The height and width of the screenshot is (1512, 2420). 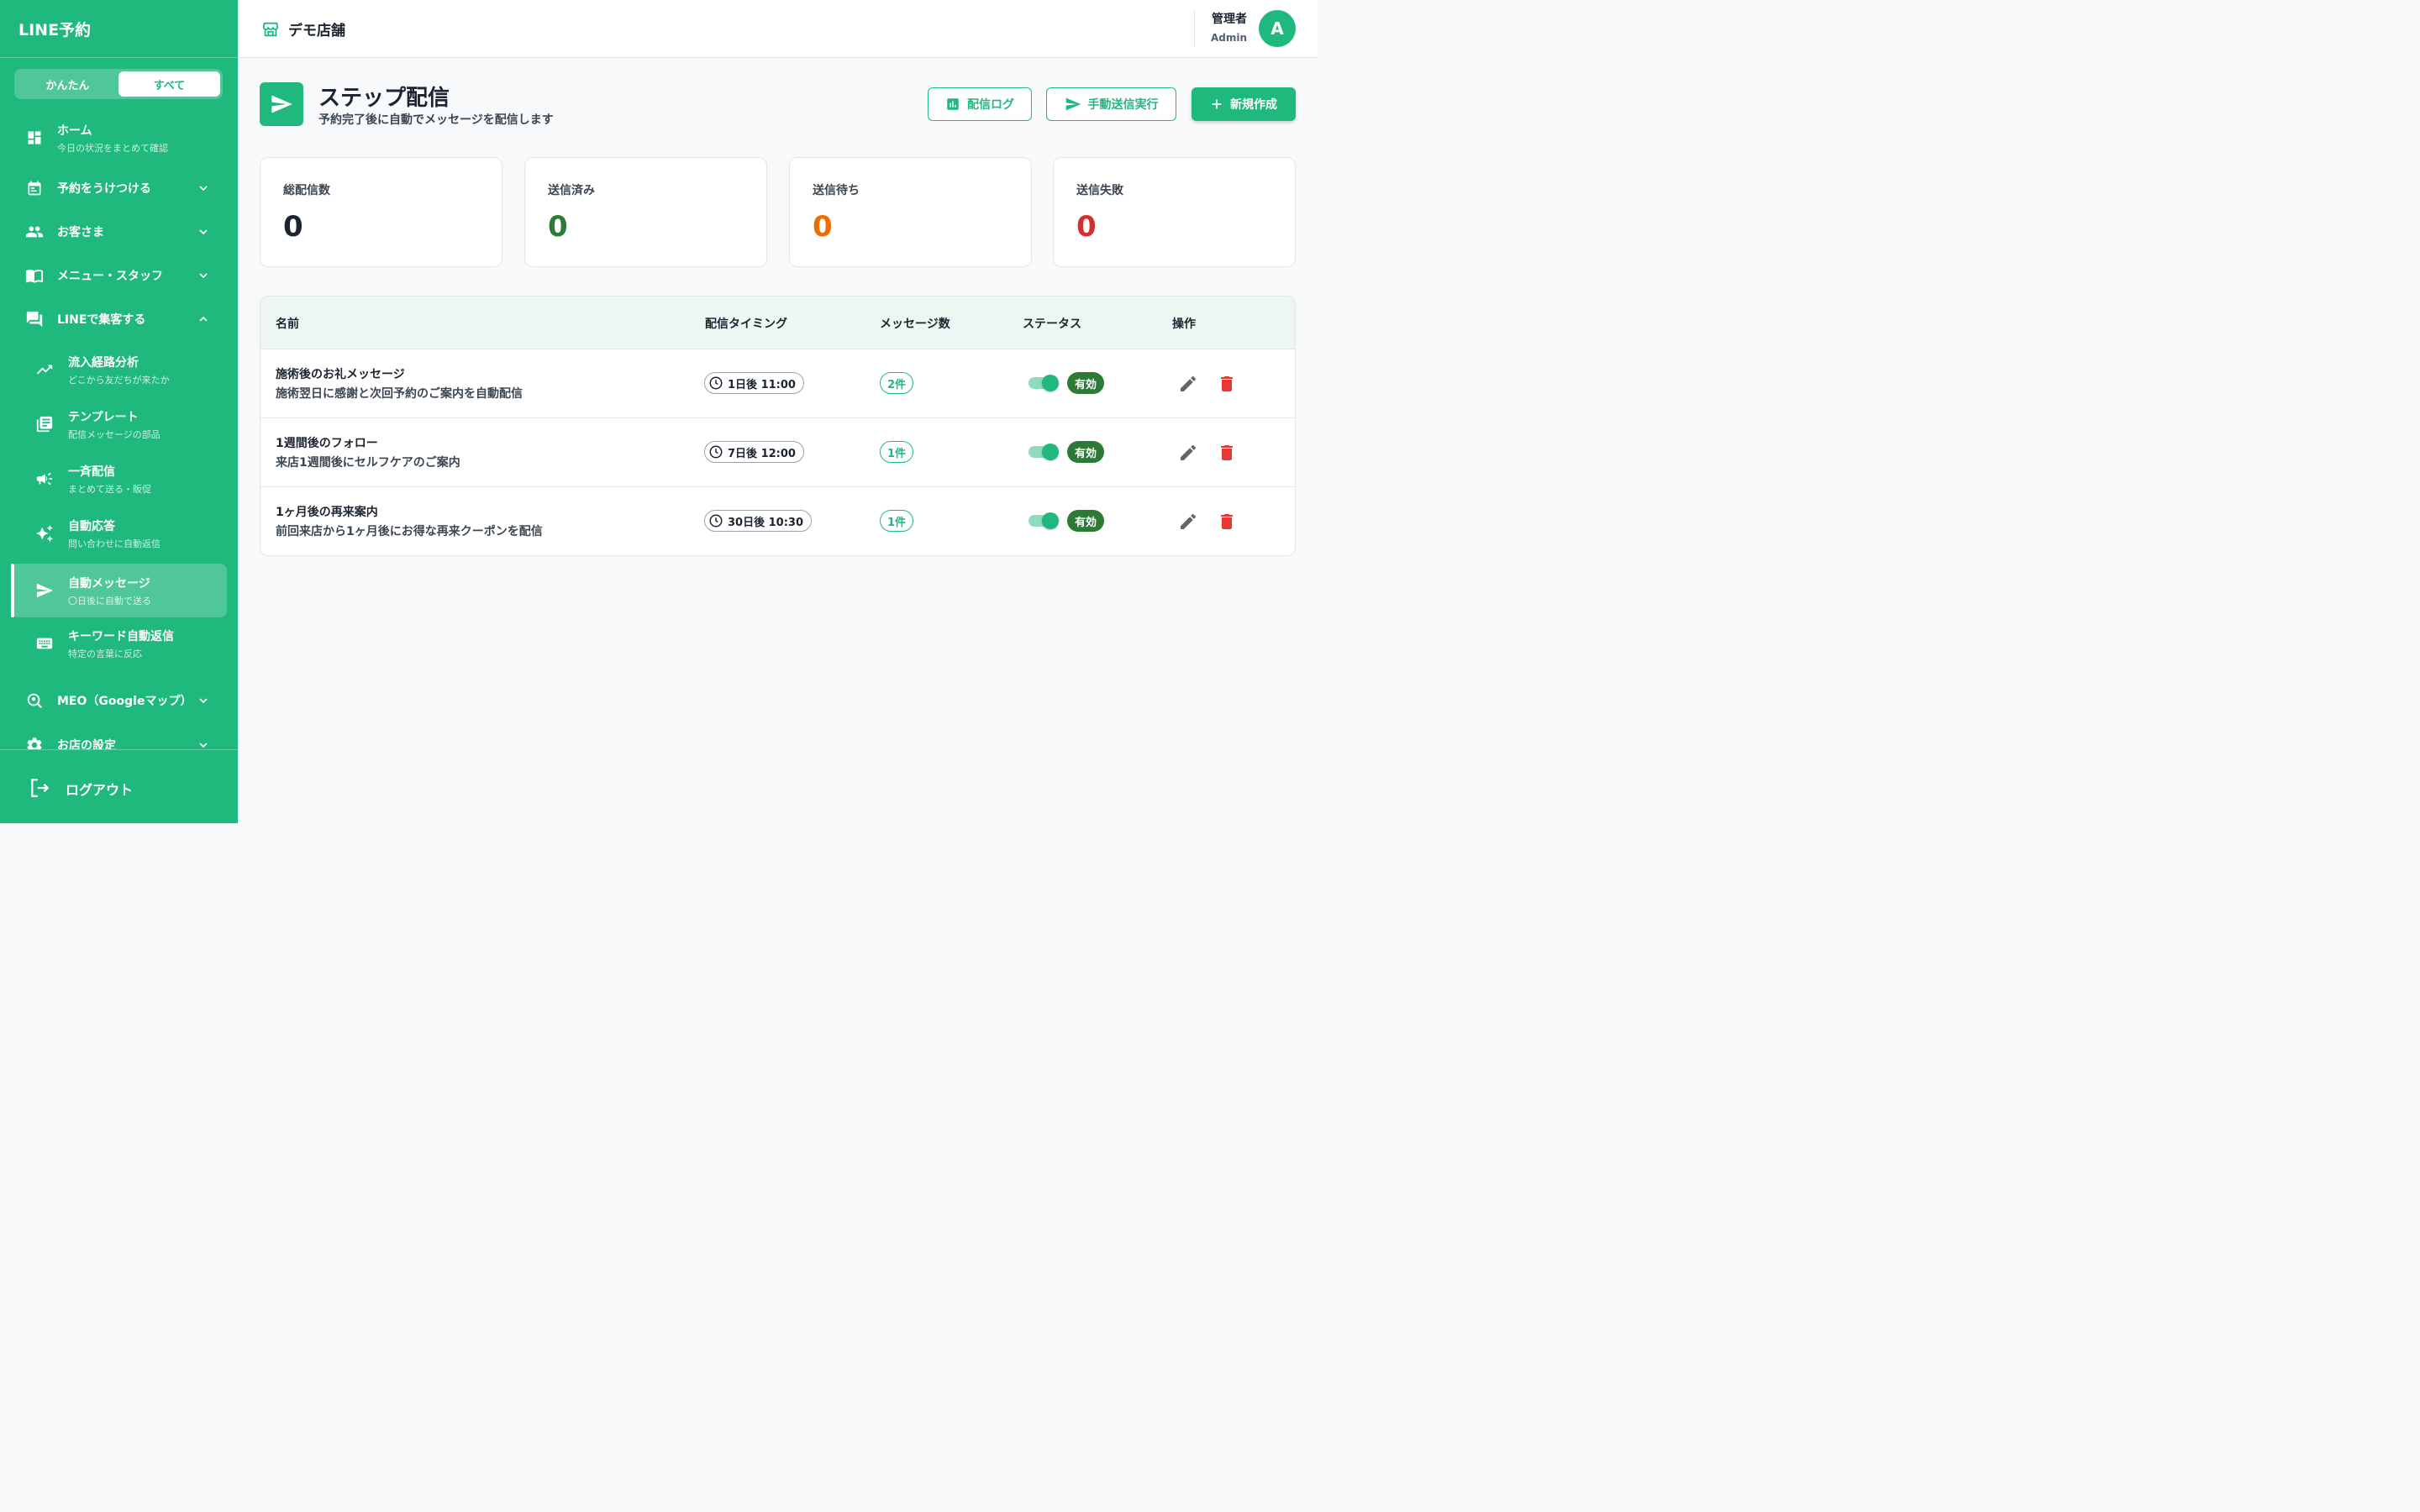 I want to click on library-icon, so click(x=44, y=424).